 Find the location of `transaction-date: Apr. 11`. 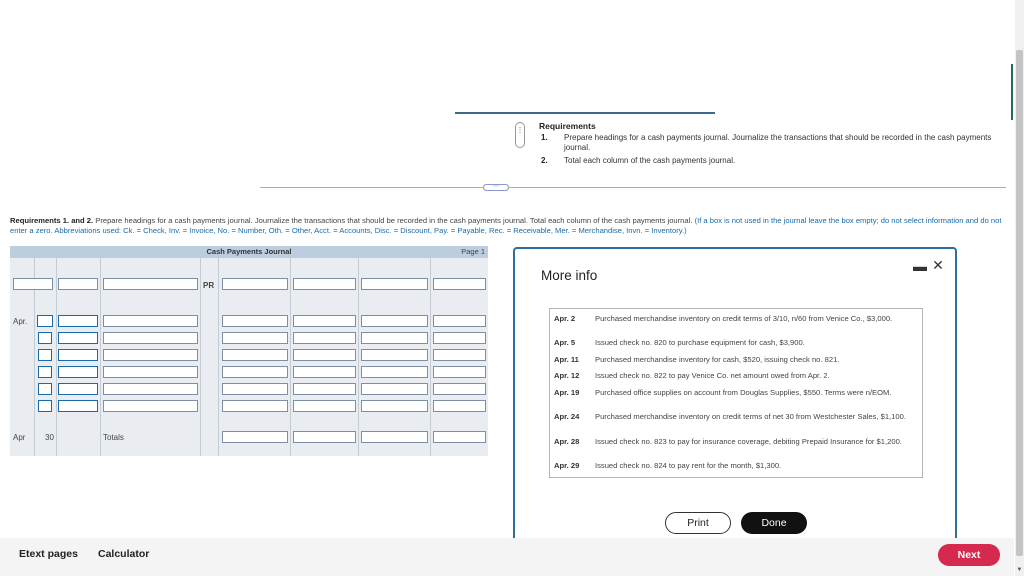

transaction-date: Apr. 11 is located at coordinates (566, 359).